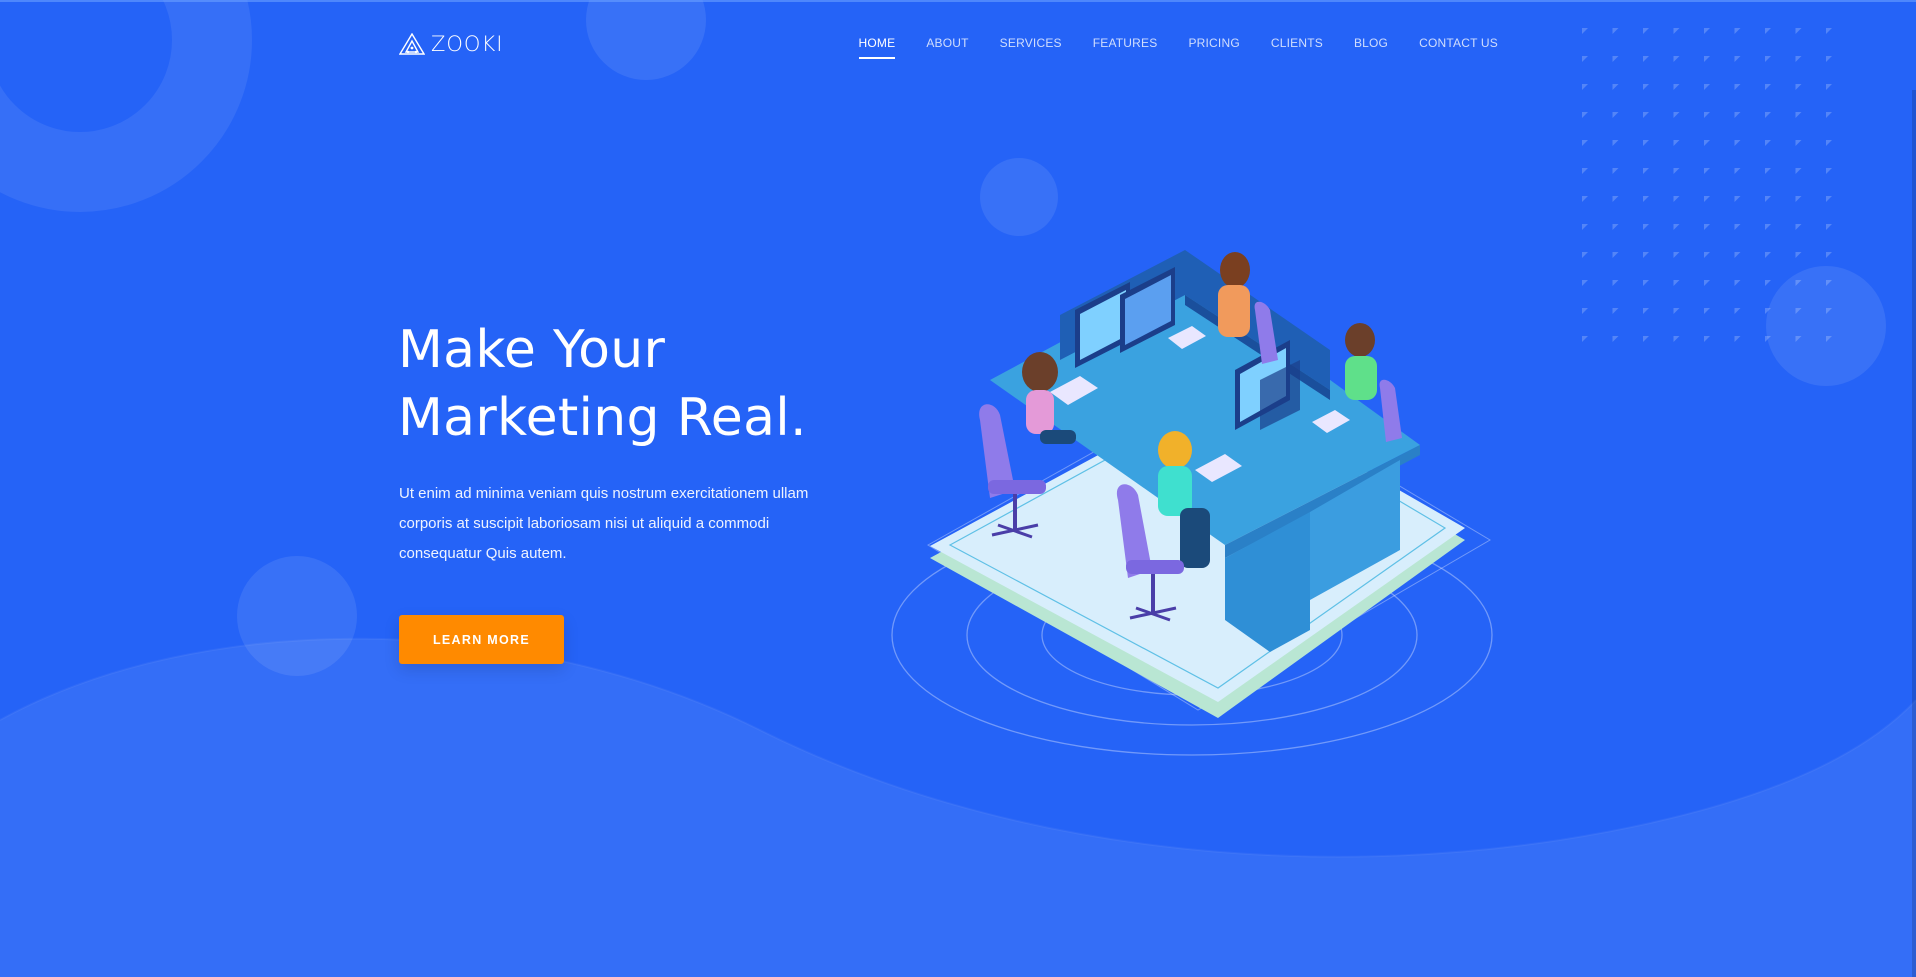  Describe the element at coordinates (1031, 43) in the screenshot. I see `nav-item-services: SERVICES` at that location.